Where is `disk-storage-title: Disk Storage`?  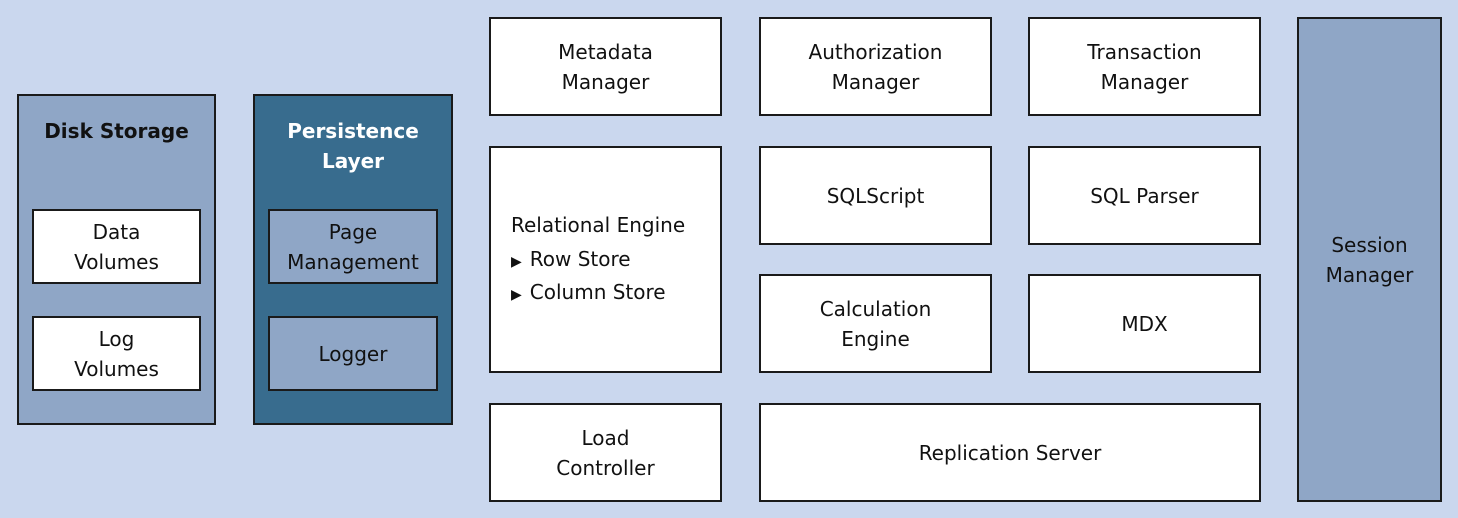 disk-storage-title: Disk Storage is located at coordinates (116, 131).